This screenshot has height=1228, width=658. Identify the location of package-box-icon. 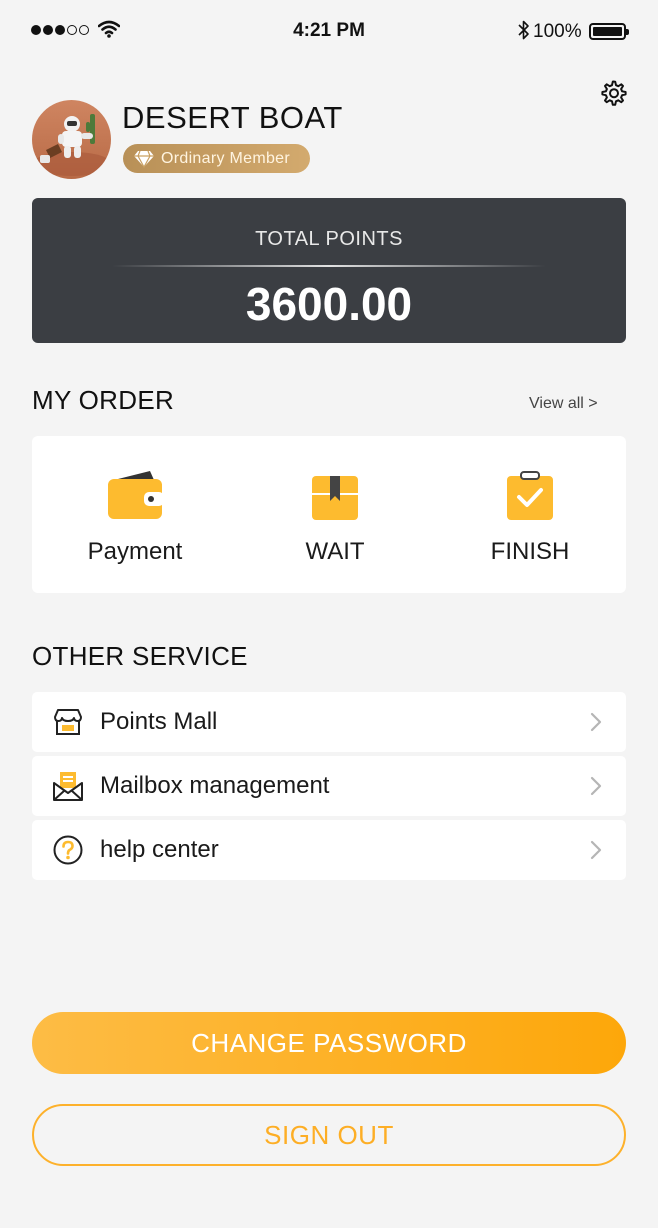
(335, 498).